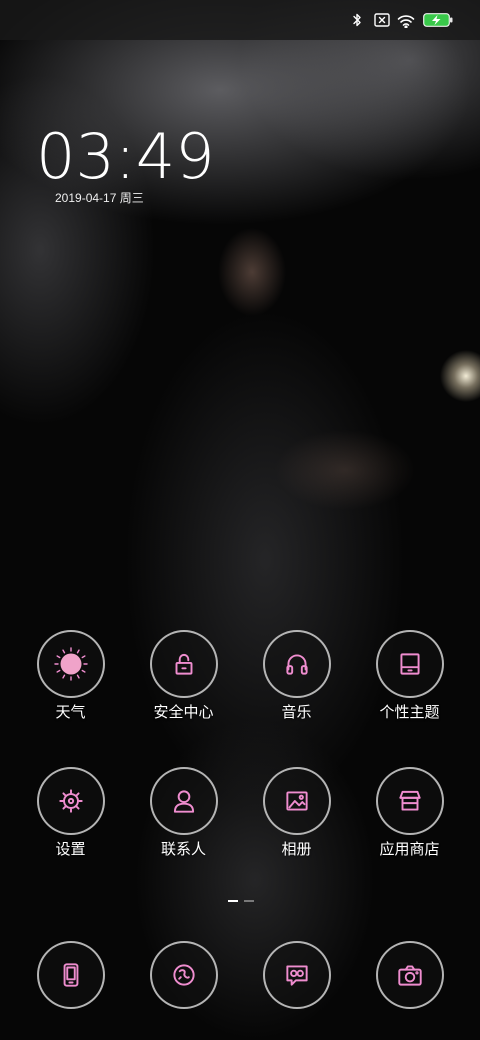 This screenshot has width=480, height=1040. I want to click on app-label: 联系人, so click(183, 849).